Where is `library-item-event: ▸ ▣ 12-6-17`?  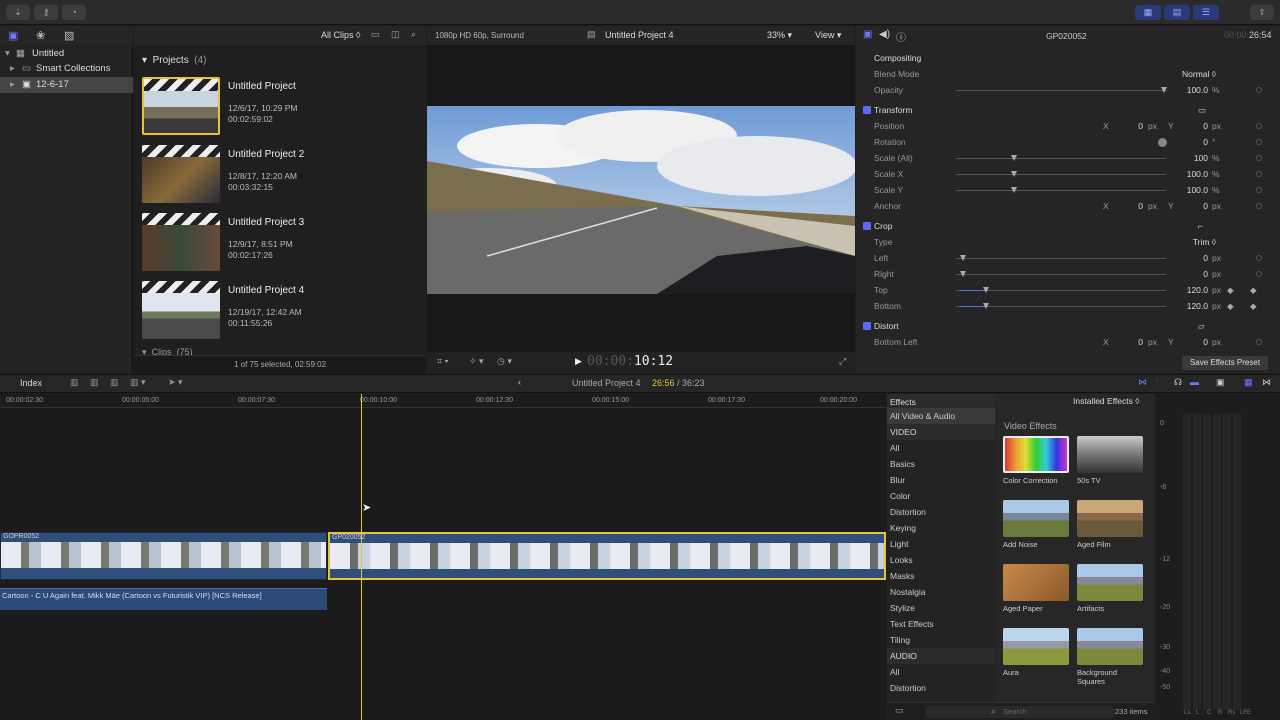
library-item-event: ▸ ▣ 12-6-17 is located at coordinates (66, 85).